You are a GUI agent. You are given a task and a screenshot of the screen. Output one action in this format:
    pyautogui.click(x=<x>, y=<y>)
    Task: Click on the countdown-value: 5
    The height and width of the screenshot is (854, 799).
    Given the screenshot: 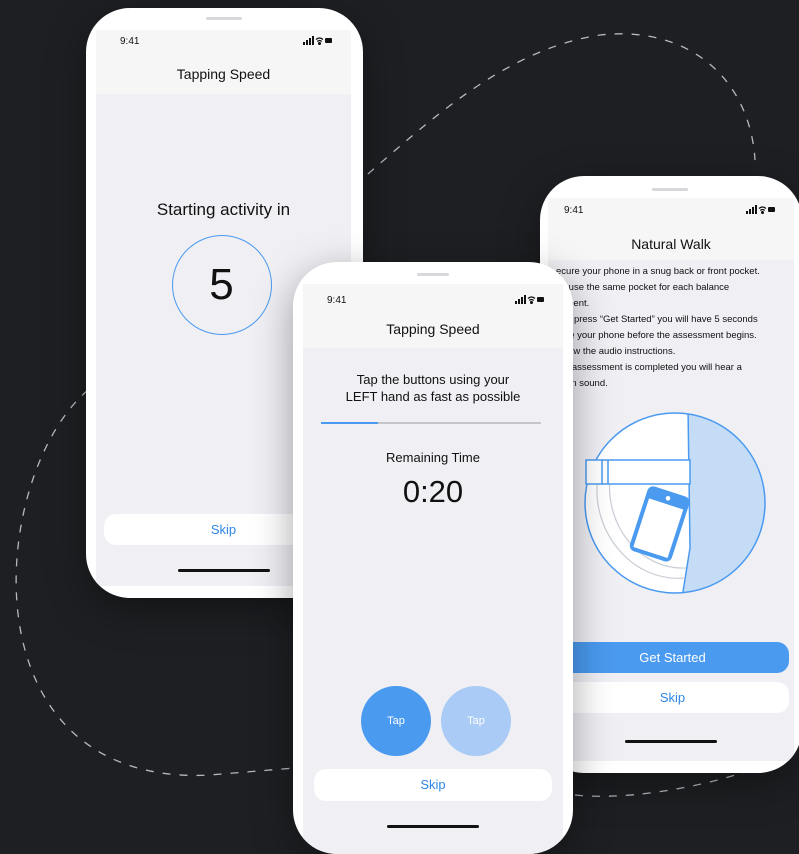 What is the action you would take?
    pyautogui.click(x=221, y=284)
    